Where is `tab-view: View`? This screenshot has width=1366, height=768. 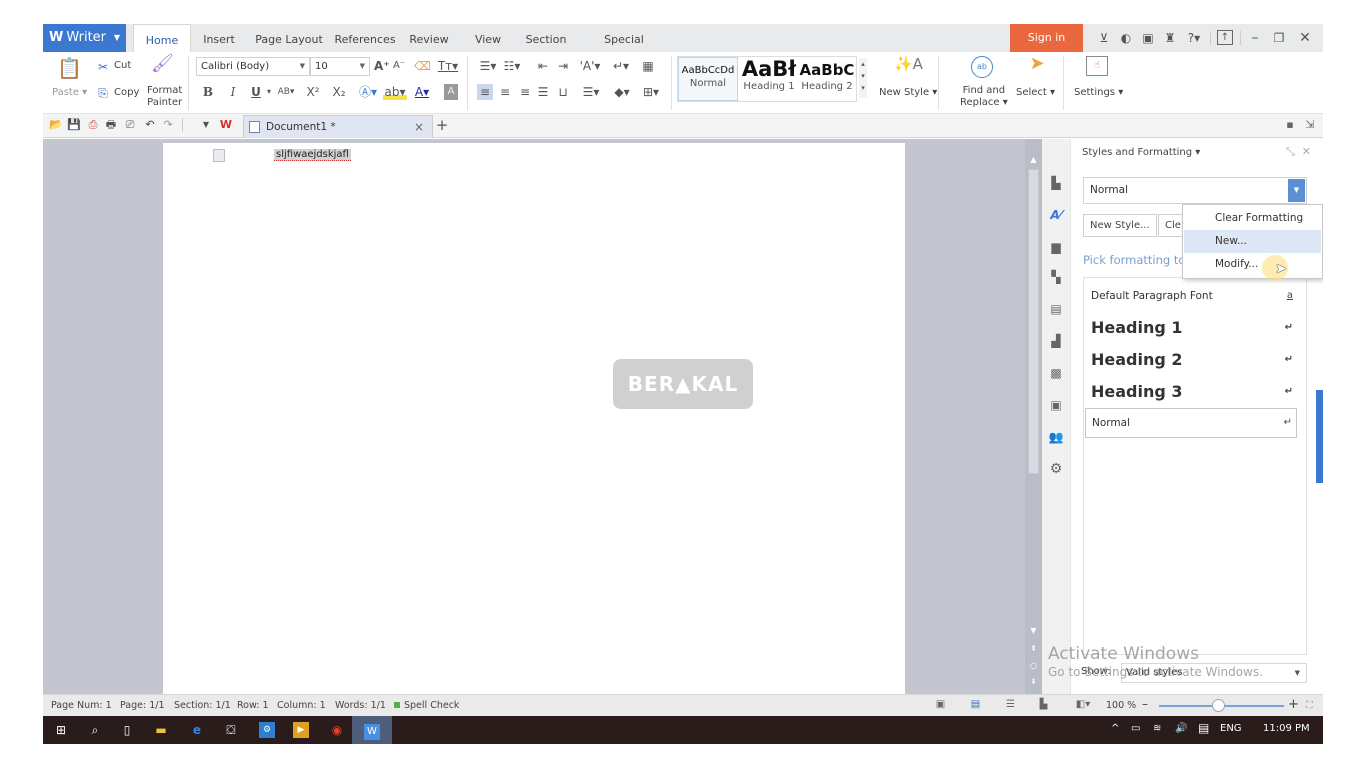
tab-view: View is located at coordinates (488, 38).